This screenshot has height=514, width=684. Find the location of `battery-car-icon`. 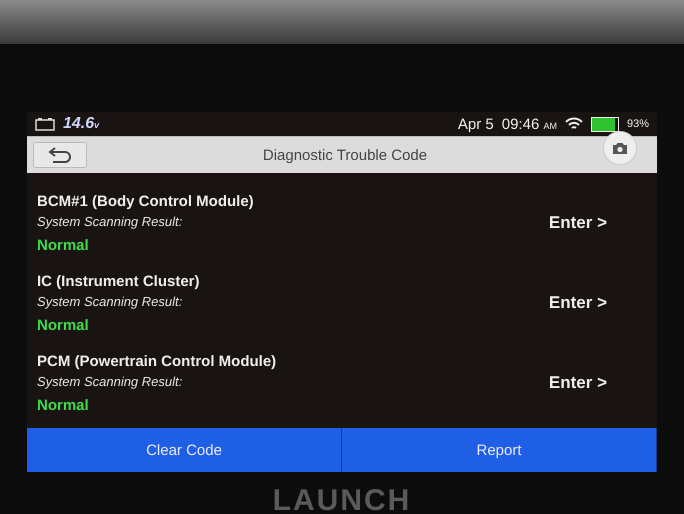

battery-car-icon is located at coordinates (45, 124).